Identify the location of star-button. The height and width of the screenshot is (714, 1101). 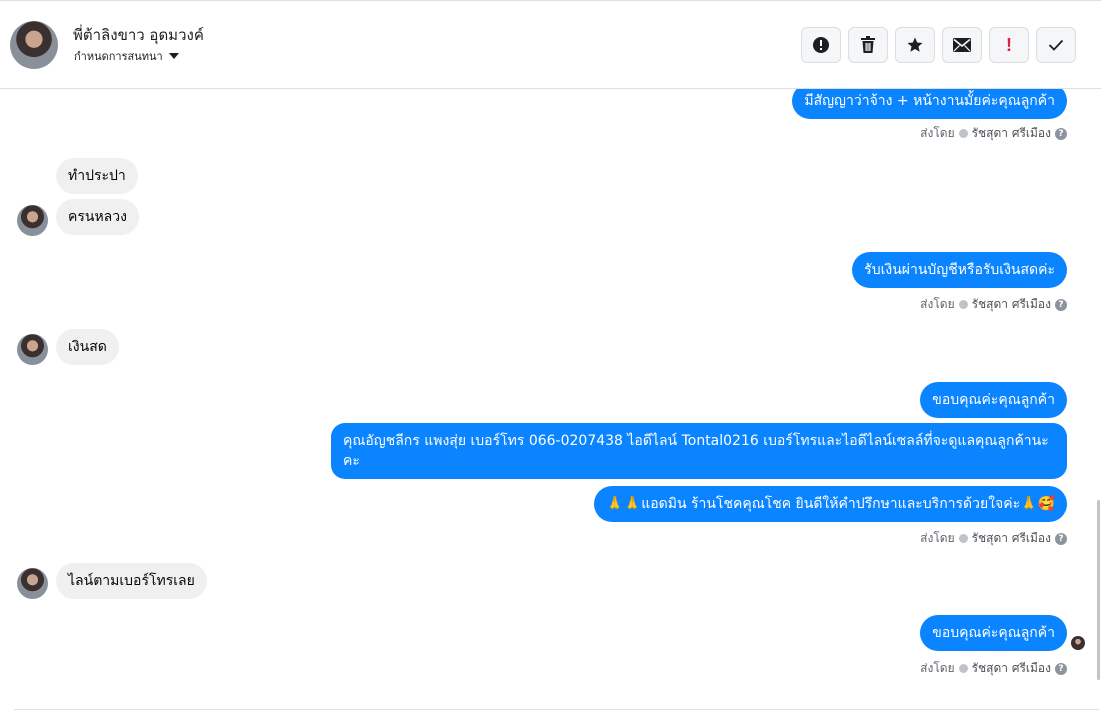
(915, 45).